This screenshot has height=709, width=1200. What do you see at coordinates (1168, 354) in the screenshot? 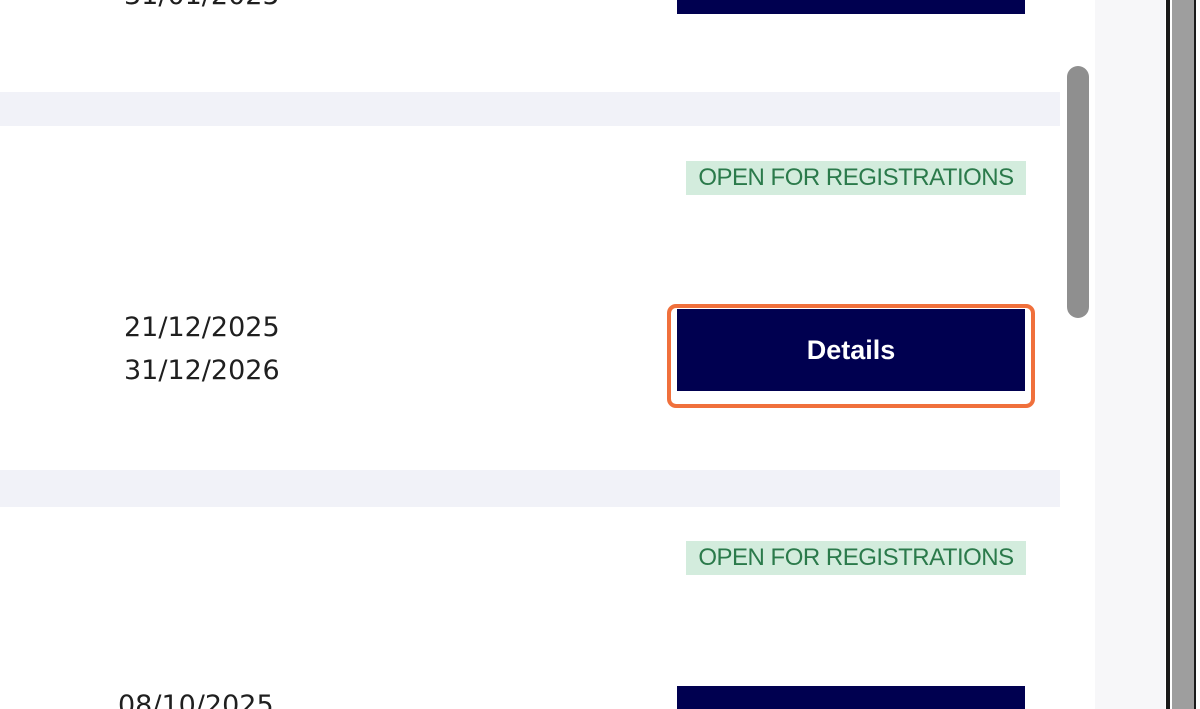
I see `window-border` at bounding box center [1168, 354].